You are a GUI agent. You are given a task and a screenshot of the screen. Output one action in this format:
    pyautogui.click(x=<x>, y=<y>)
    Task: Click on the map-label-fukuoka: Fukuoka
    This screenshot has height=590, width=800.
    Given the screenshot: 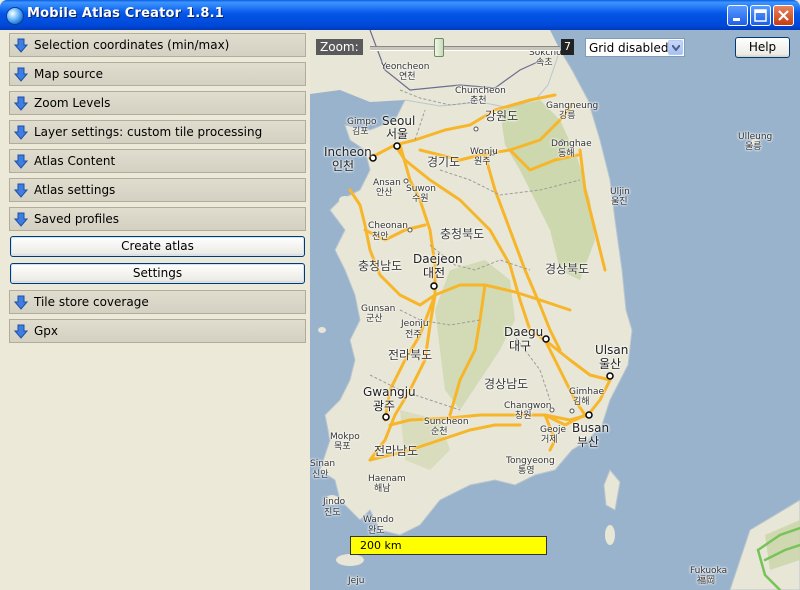 What is the action you would take?
    pyautogui.click(x=709, y=571)
    